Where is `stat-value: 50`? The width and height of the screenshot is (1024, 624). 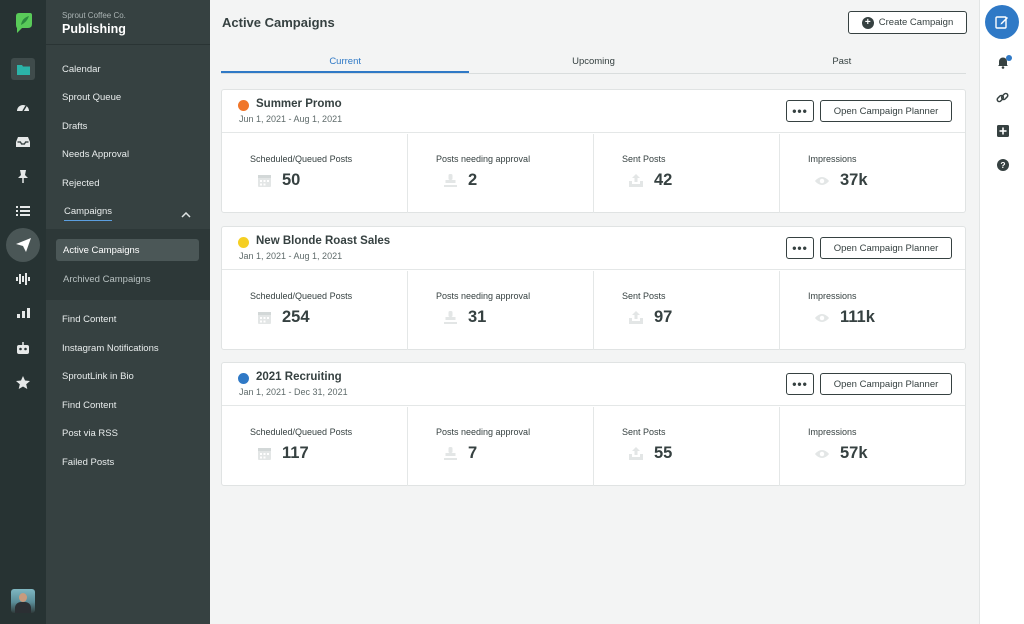 stat-value: 50 is located at coordinates (291, 180).